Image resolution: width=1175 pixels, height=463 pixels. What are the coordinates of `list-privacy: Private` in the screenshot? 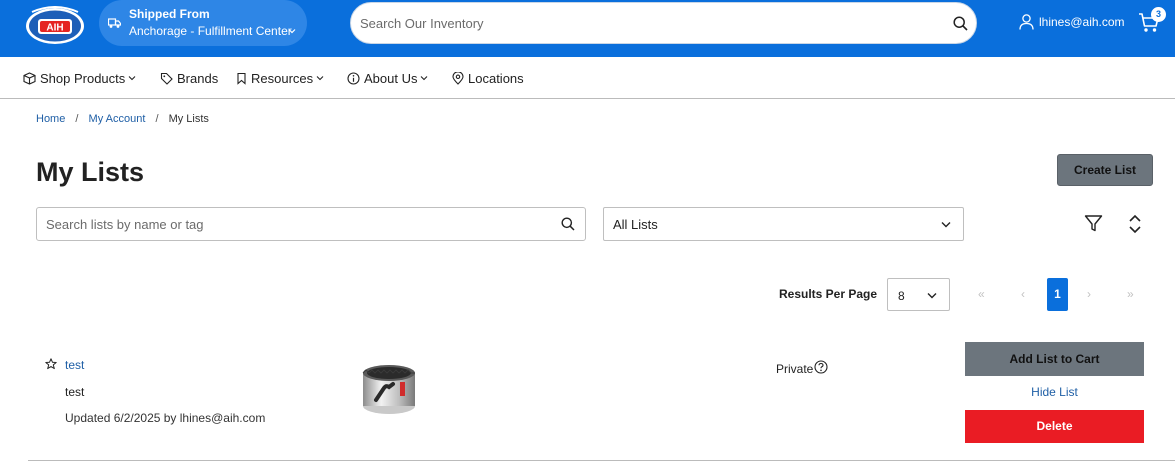 It's located at (802, 368).